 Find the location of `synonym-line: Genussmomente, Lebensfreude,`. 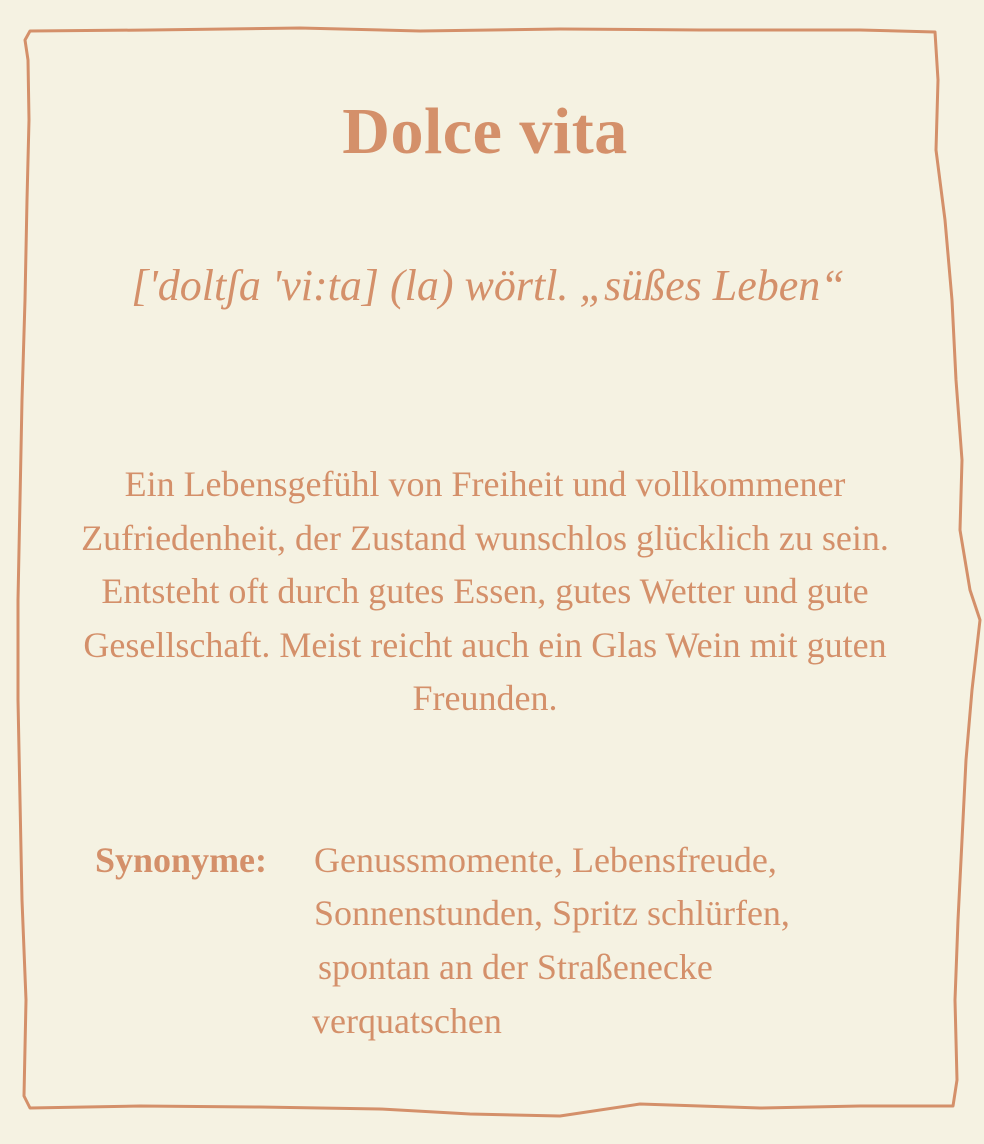

synonym-line: Genussmomente, Lebensfreude, is located at coordinates (545, 860).